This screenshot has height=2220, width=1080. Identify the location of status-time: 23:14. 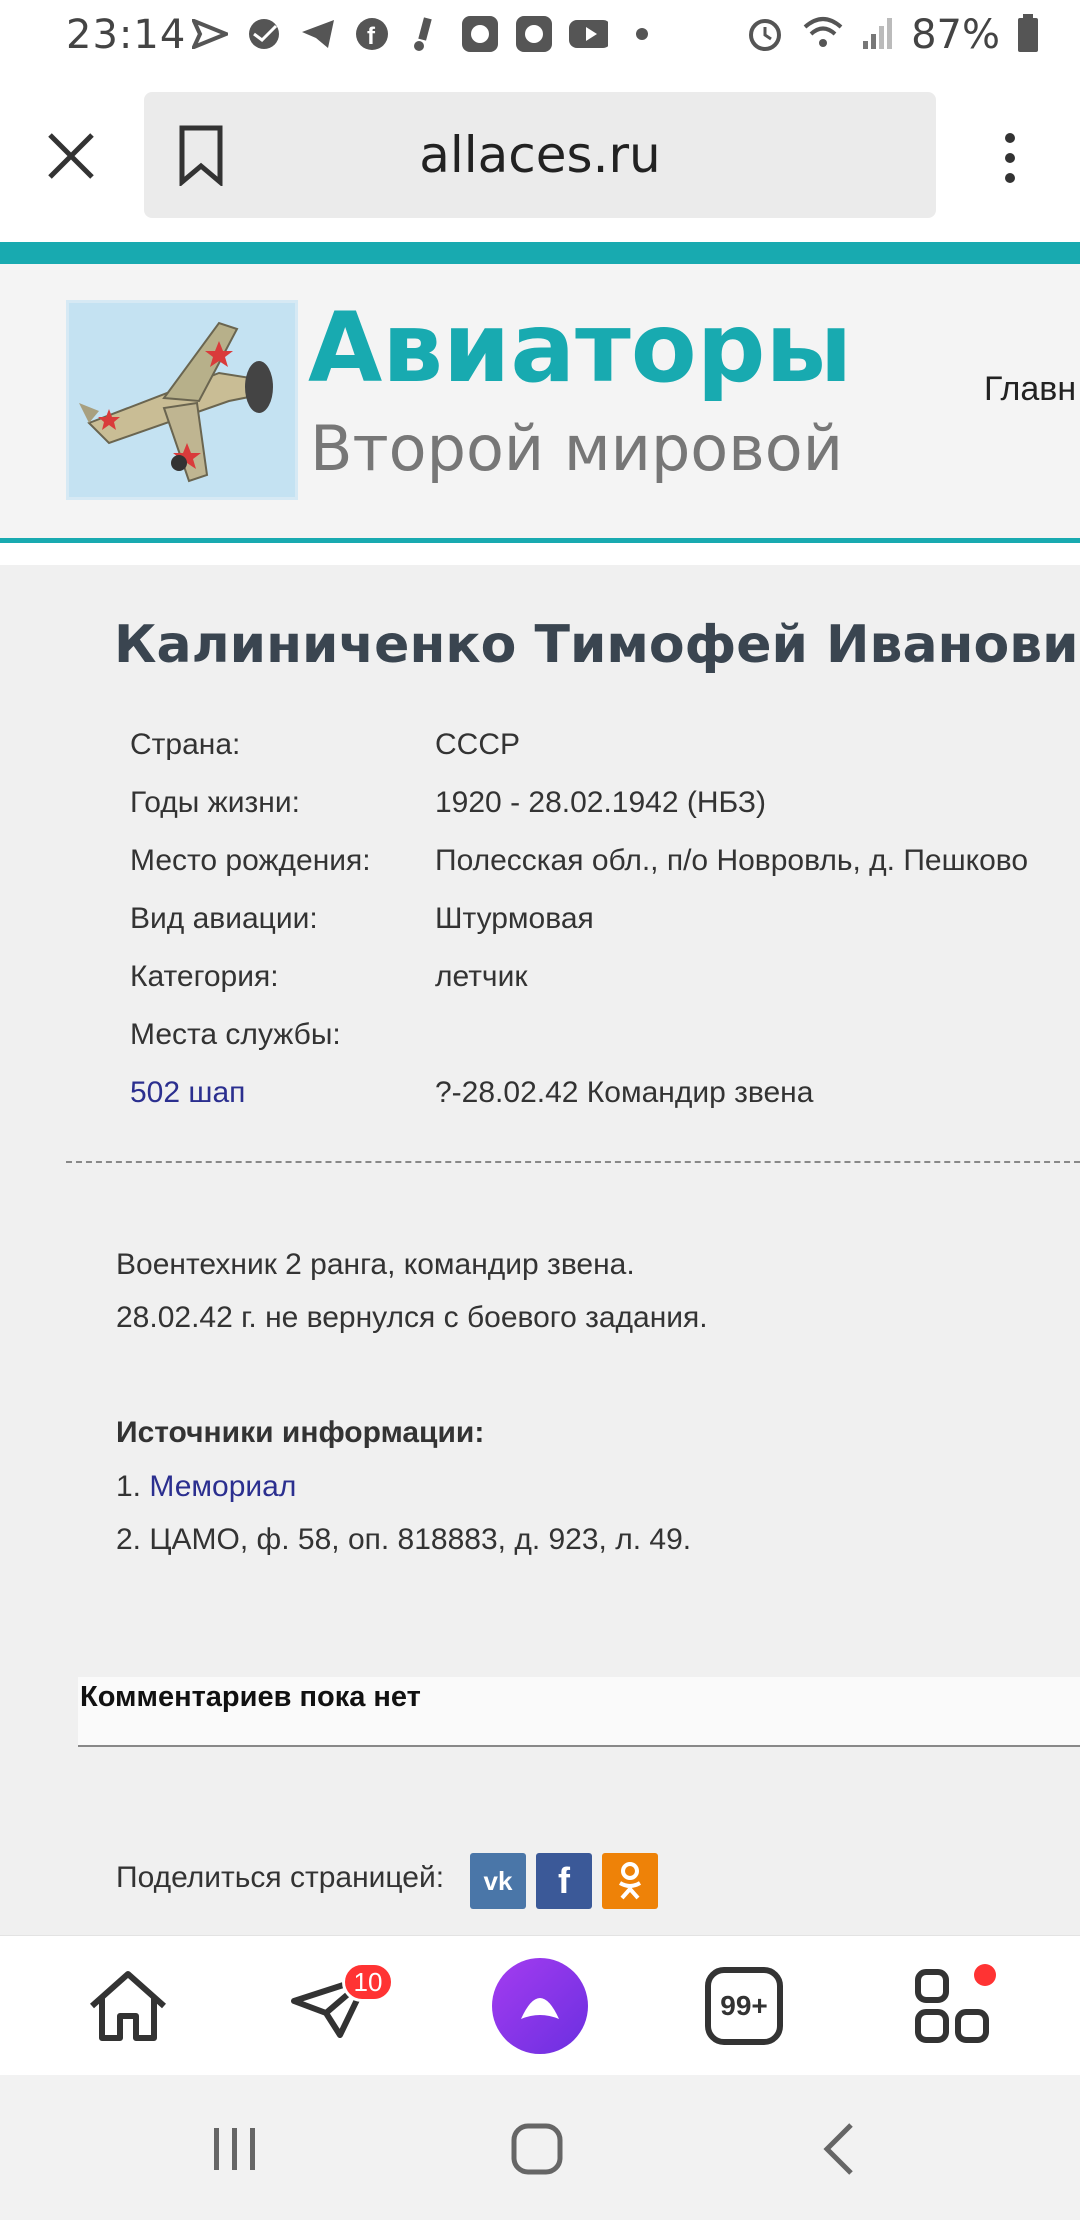
(126, 35).